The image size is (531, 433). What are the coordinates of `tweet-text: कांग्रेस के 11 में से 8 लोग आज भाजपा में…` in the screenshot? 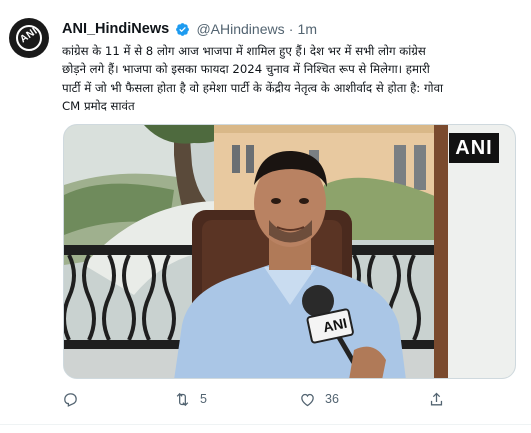 It's located at (253, 78).